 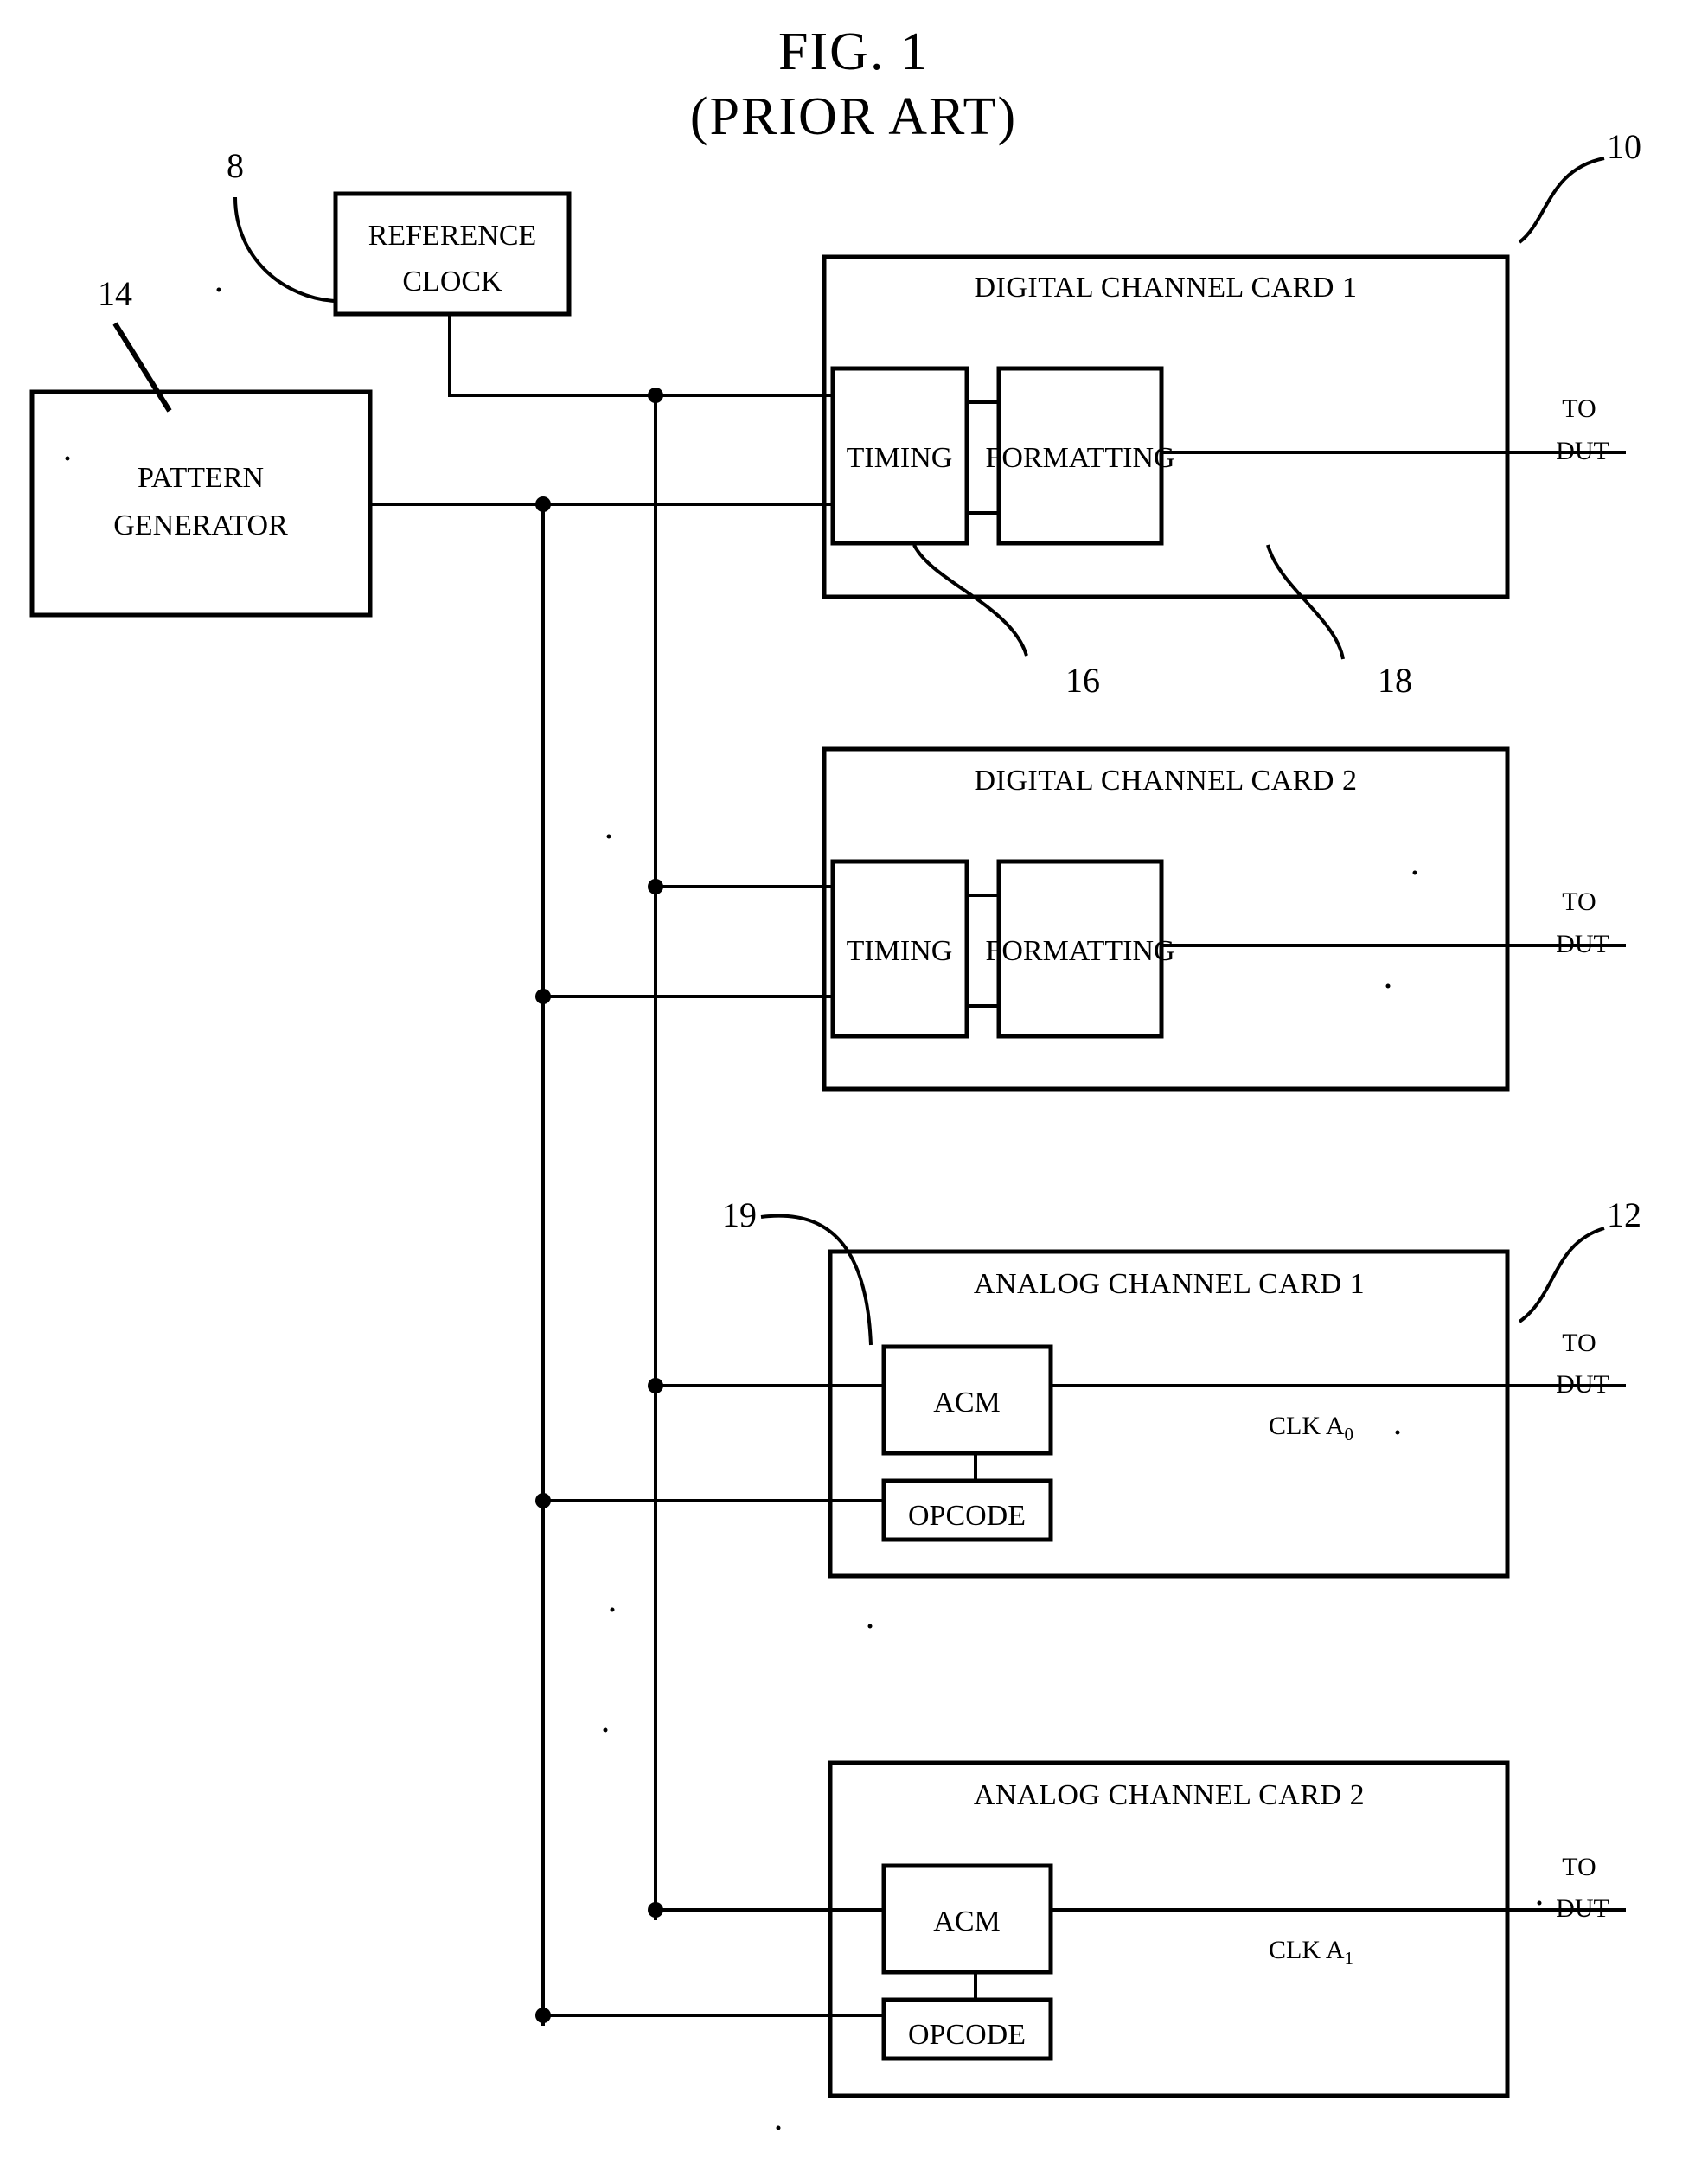 What do you see at coordinates (640, 355) in the screenshot?
I see `wire-refclock-to-bus` at bounding box center [640, 355].